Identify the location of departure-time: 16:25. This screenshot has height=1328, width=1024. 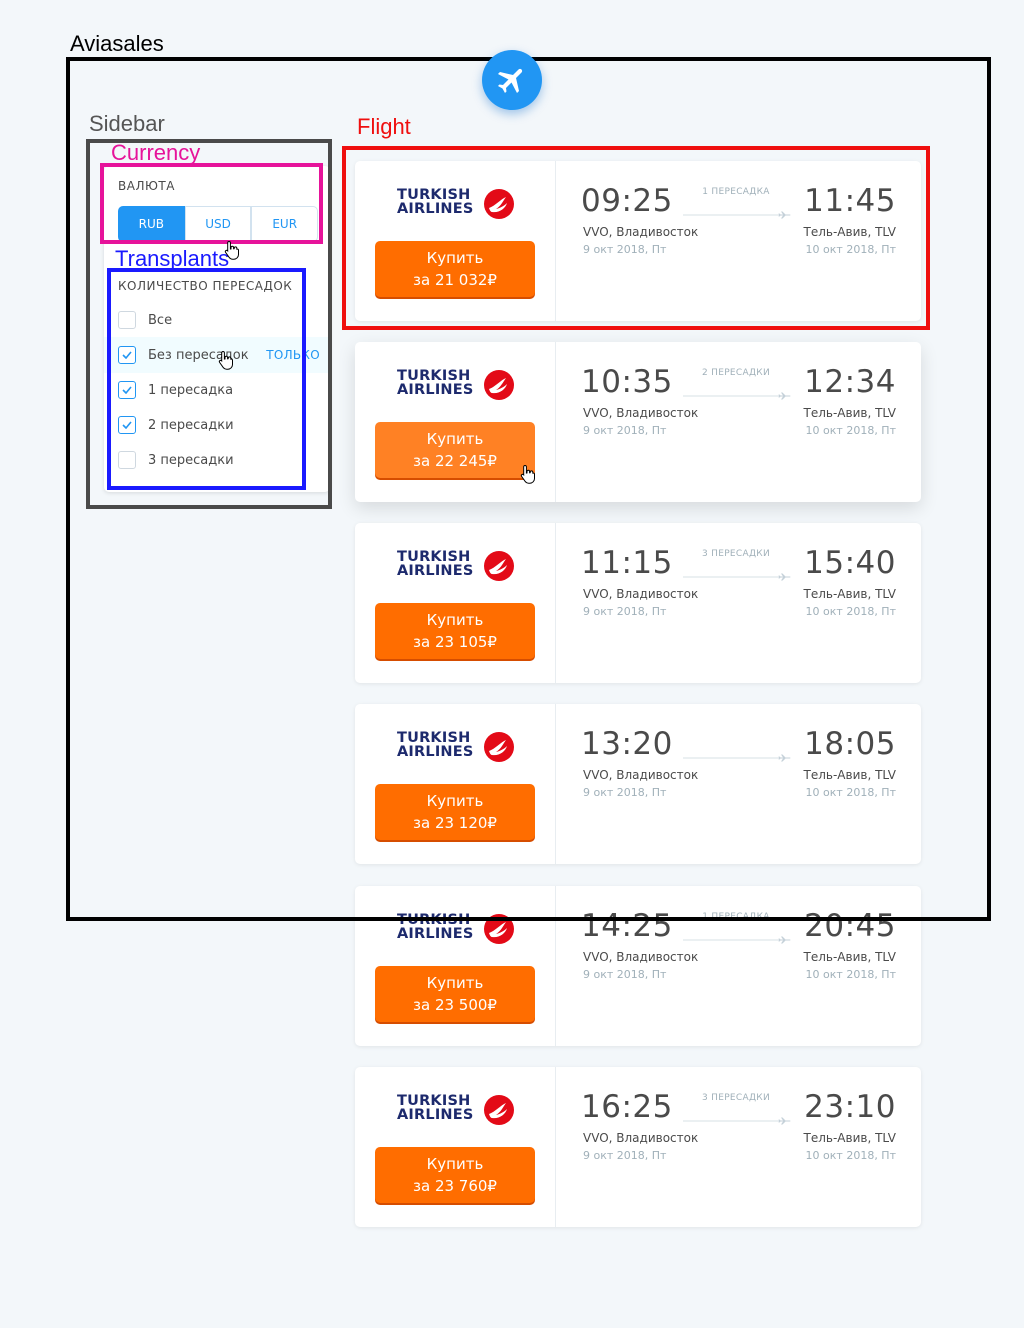
(627, 1107).